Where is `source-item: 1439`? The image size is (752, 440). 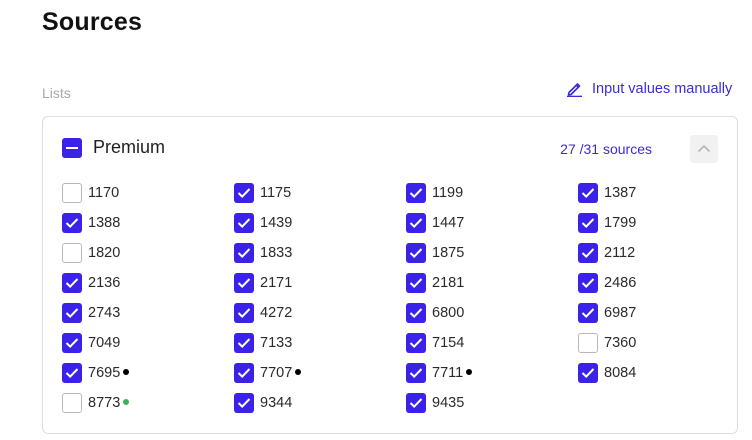 source-item: 1439 is located at coordinates (263, 223).